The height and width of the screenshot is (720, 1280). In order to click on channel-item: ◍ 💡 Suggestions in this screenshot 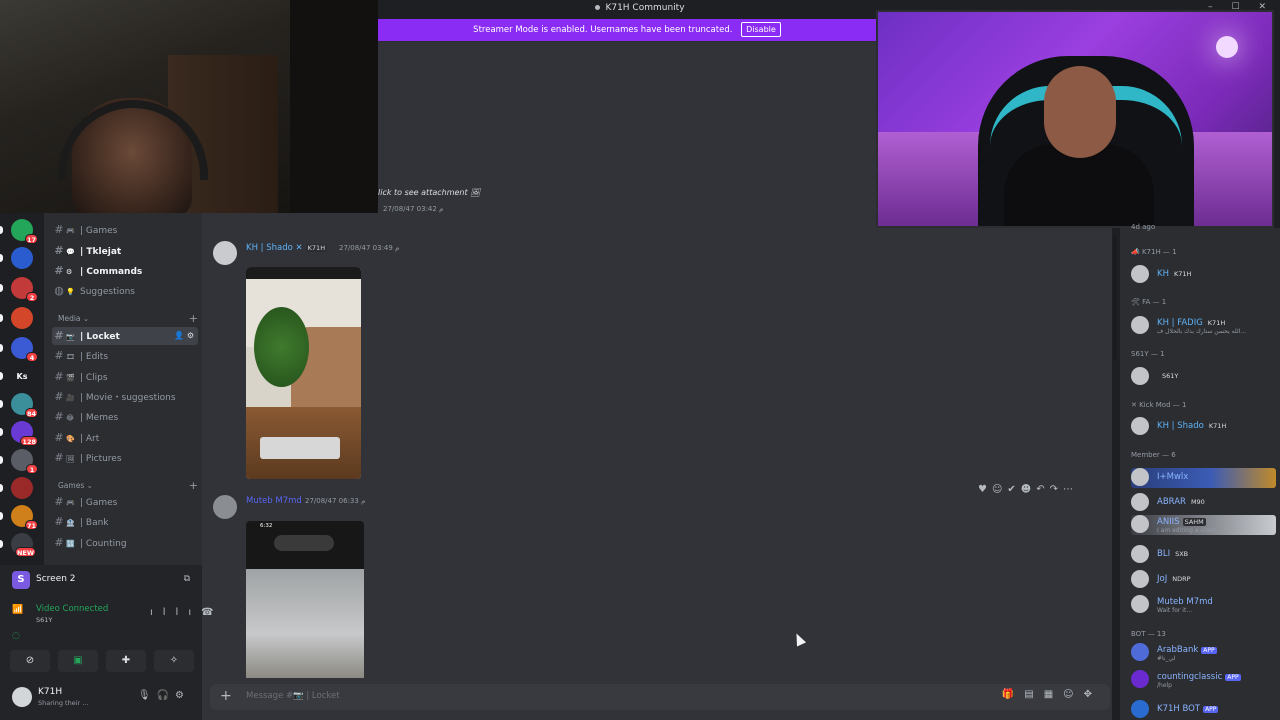, I will do `click(125, 291)`.